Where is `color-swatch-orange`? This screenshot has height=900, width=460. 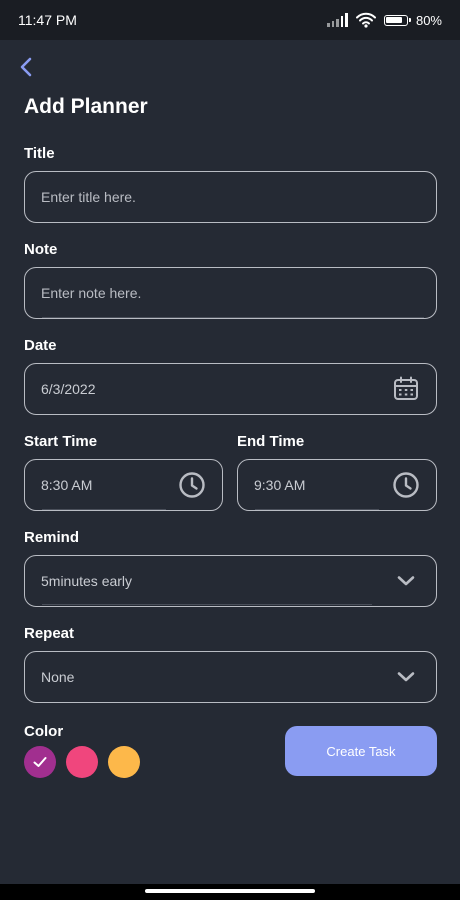
color-swatch-orange is located at coordinates (124, 762).